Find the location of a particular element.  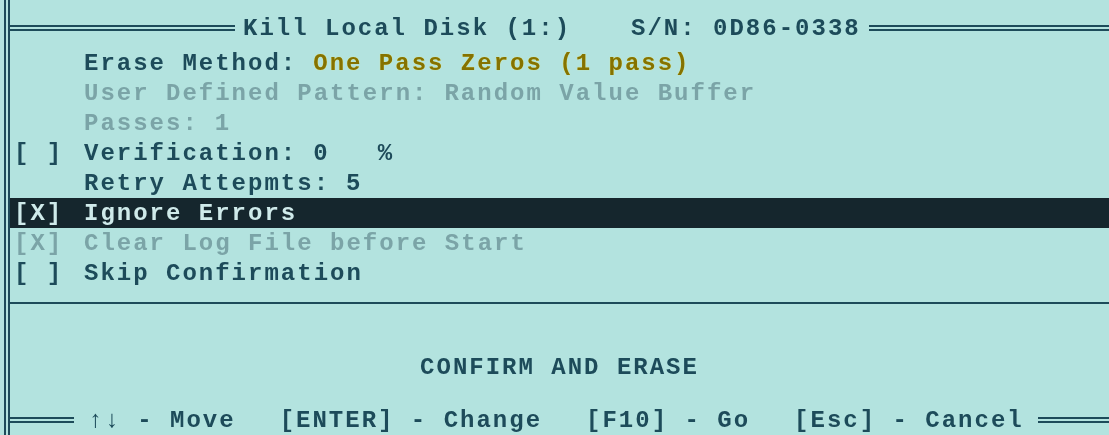

option-row: [ ] Skip Confirmation is located at coordinates (559, 273).